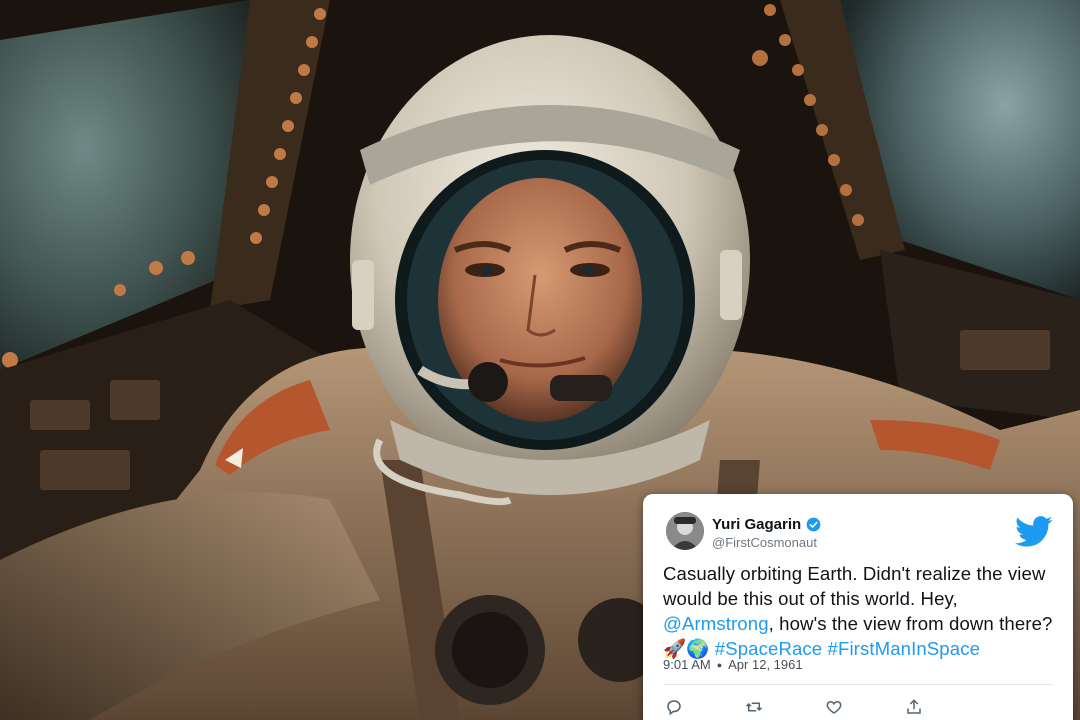  What do you see at coordinates (795, 707) in the screenshot?
I see `tweet-actions` at bounding box center [795, 707].